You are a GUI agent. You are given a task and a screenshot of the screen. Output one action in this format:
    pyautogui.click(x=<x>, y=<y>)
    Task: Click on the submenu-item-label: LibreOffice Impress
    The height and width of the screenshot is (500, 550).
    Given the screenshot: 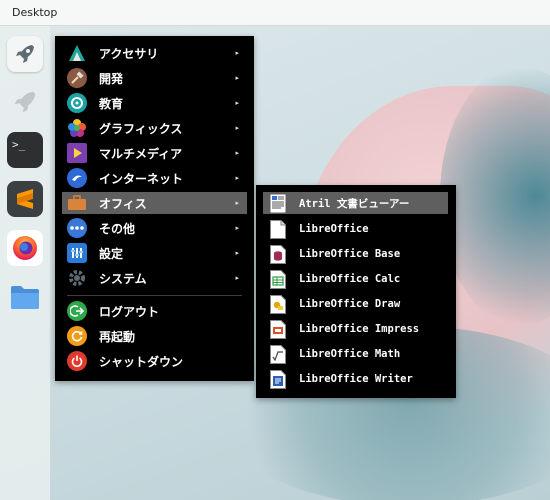 What is the action you would take?
    pyautogui.click(x=359, y=329)
    